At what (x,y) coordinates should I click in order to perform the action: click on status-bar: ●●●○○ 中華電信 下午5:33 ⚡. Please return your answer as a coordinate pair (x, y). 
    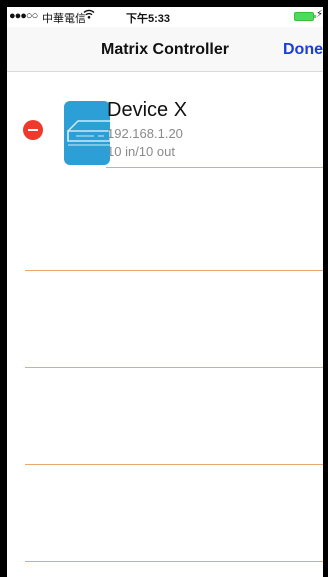
    Looking at the image, I should click on (165, 17).